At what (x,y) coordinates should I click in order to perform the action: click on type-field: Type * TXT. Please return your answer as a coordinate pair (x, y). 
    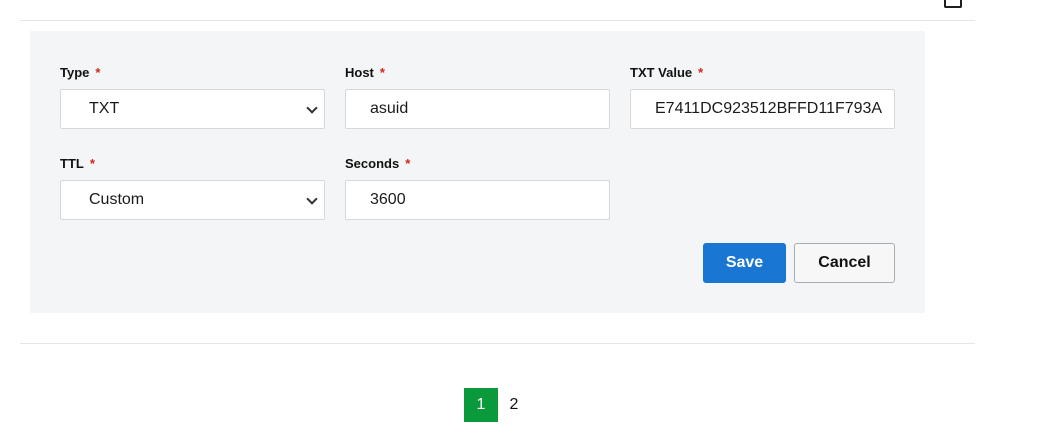
    Looking at the image, I should click on (192, 97).